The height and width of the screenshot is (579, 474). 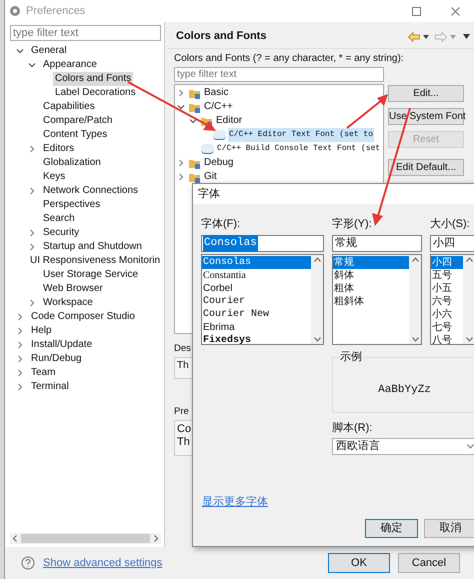 I want to click on list-item: 粗斜体, so click(x=371, y=301).